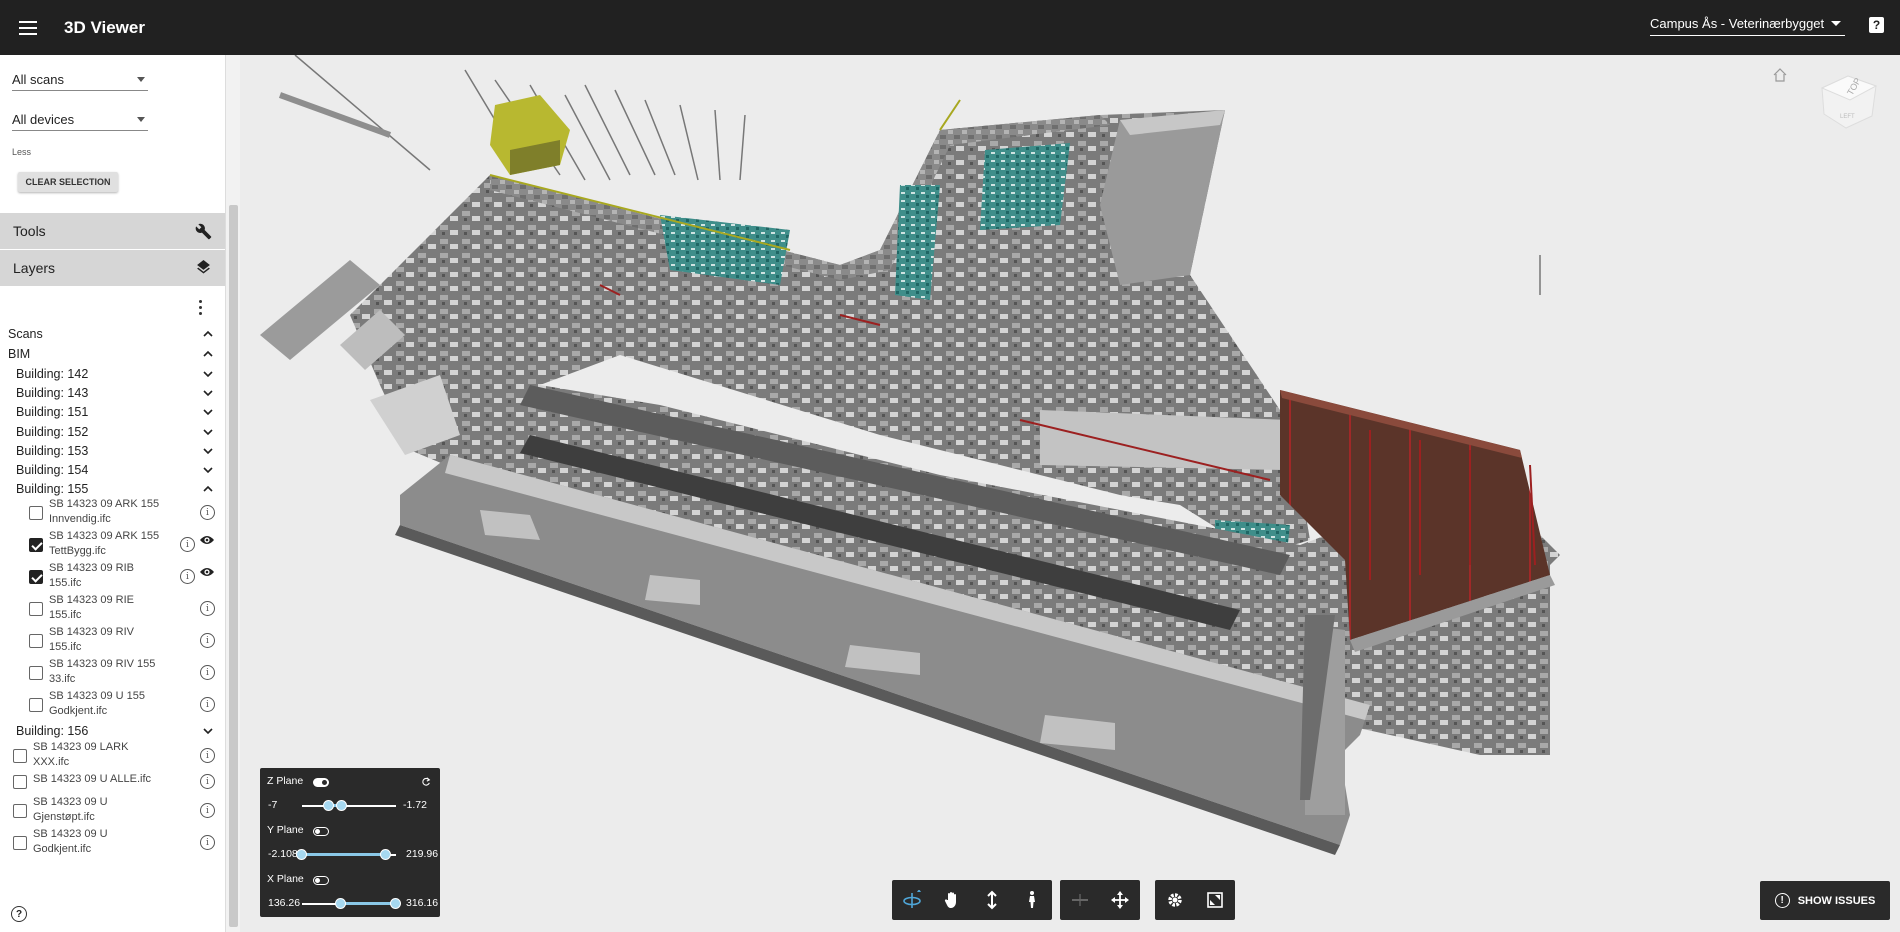  I want to click on x-plane-toggle, so click(321, 880).